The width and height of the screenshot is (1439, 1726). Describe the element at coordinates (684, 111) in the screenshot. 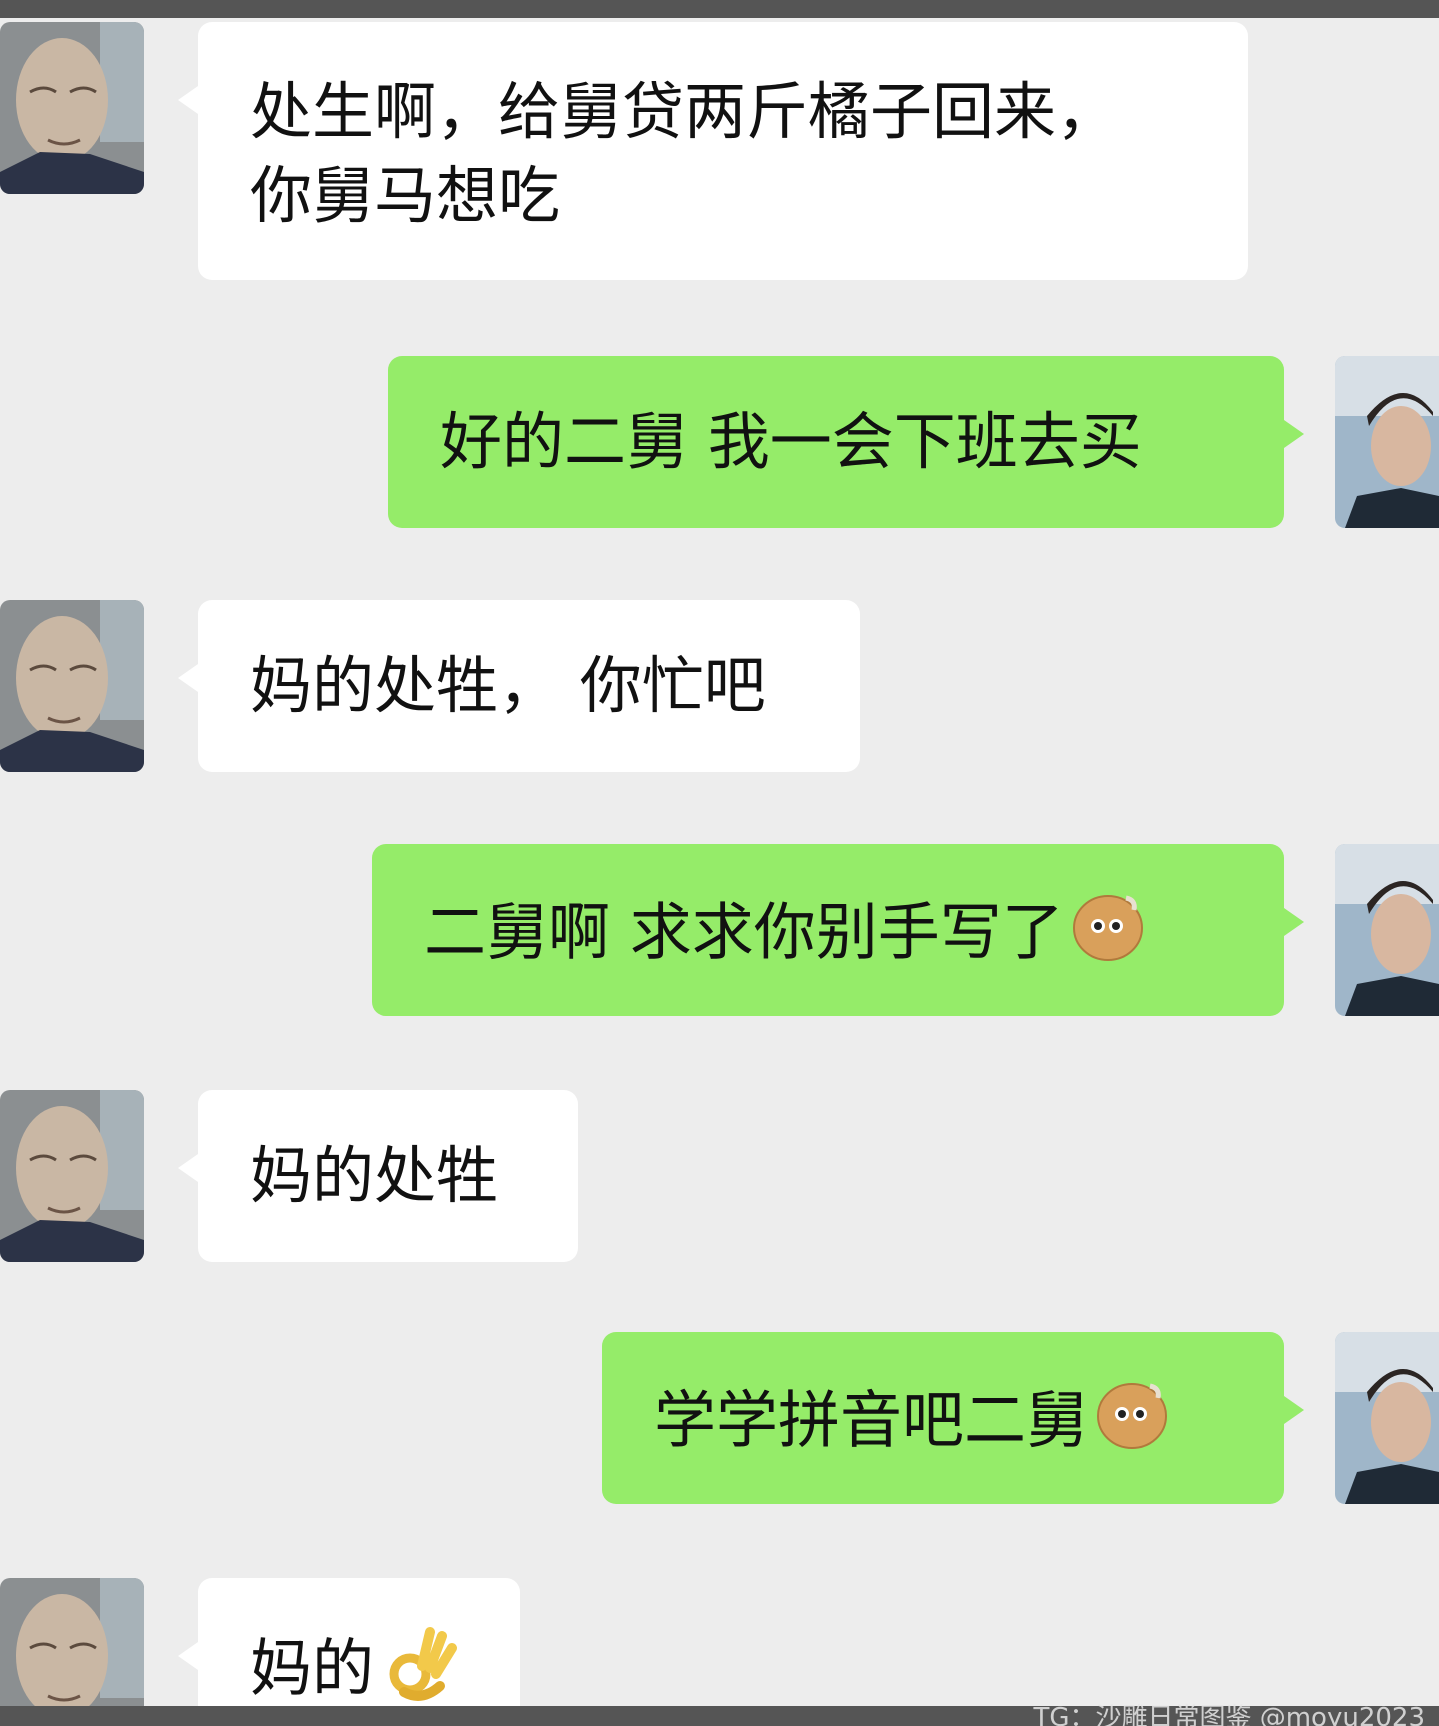

I see `message-line: 处生啊，给舅贷两斤橘子回来，` at that location.